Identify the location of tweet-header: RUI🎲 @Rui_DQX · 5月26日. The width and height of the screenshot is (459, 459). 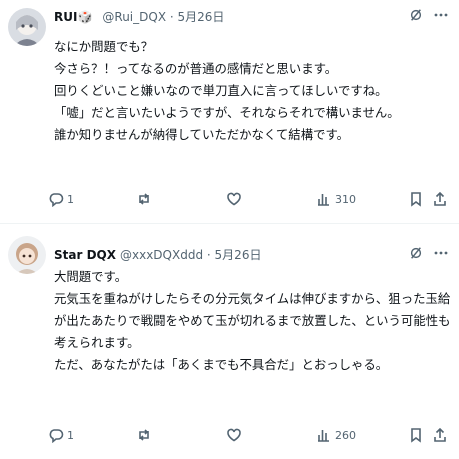
(139, 17).